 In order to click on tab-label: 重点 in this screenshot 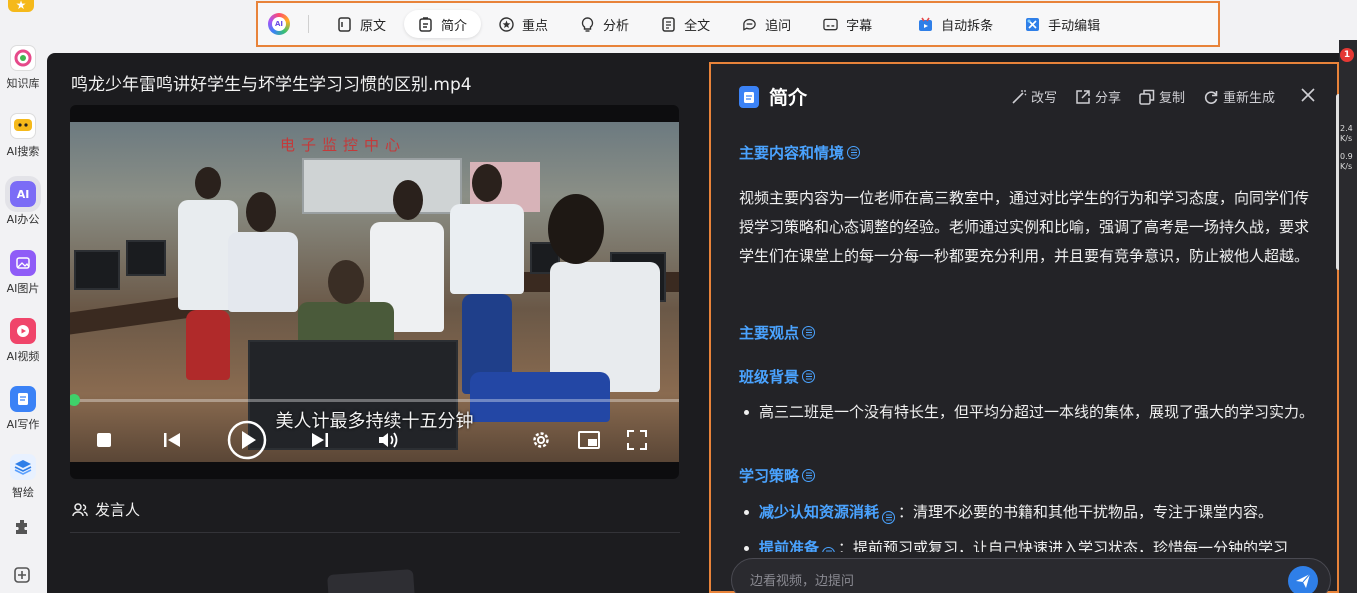, I will do `click(535, 26)`.